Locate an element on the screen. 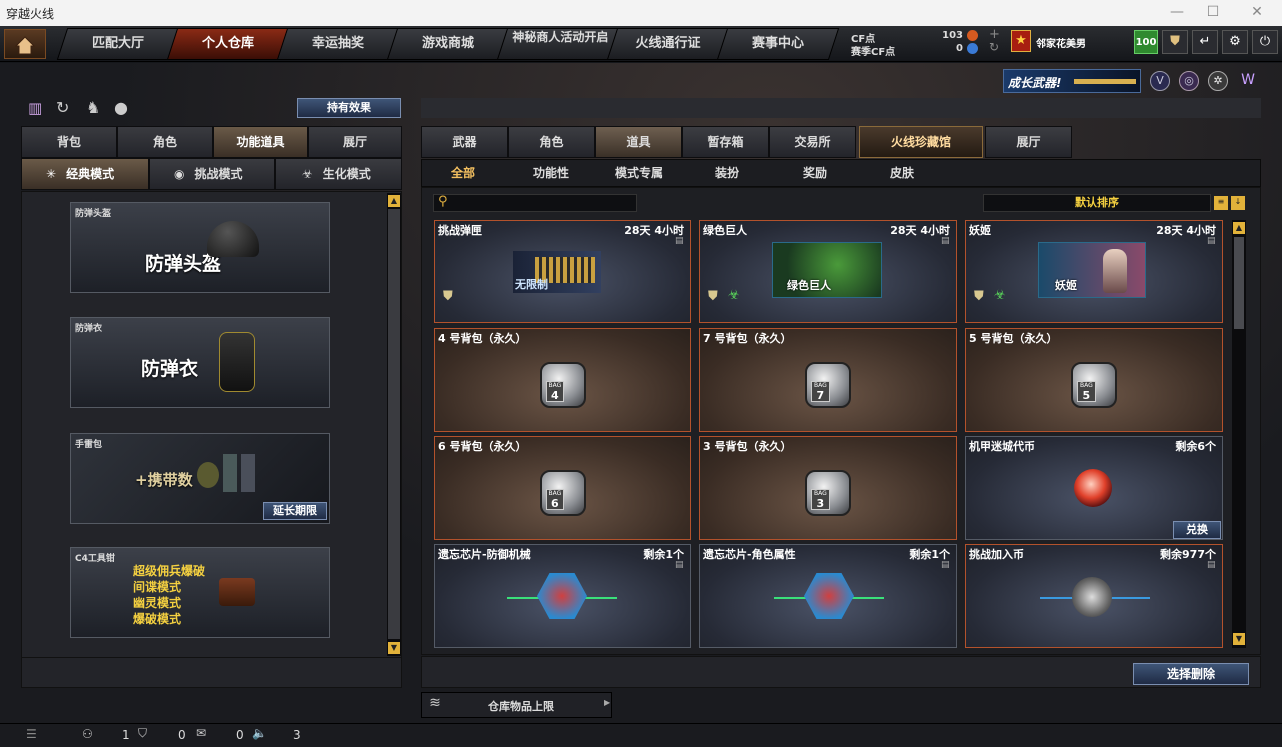 This screenshot has width=1282, height=747. item-card: 7 号背包（永久） BAG 7 is located at coordinates (828, 380).